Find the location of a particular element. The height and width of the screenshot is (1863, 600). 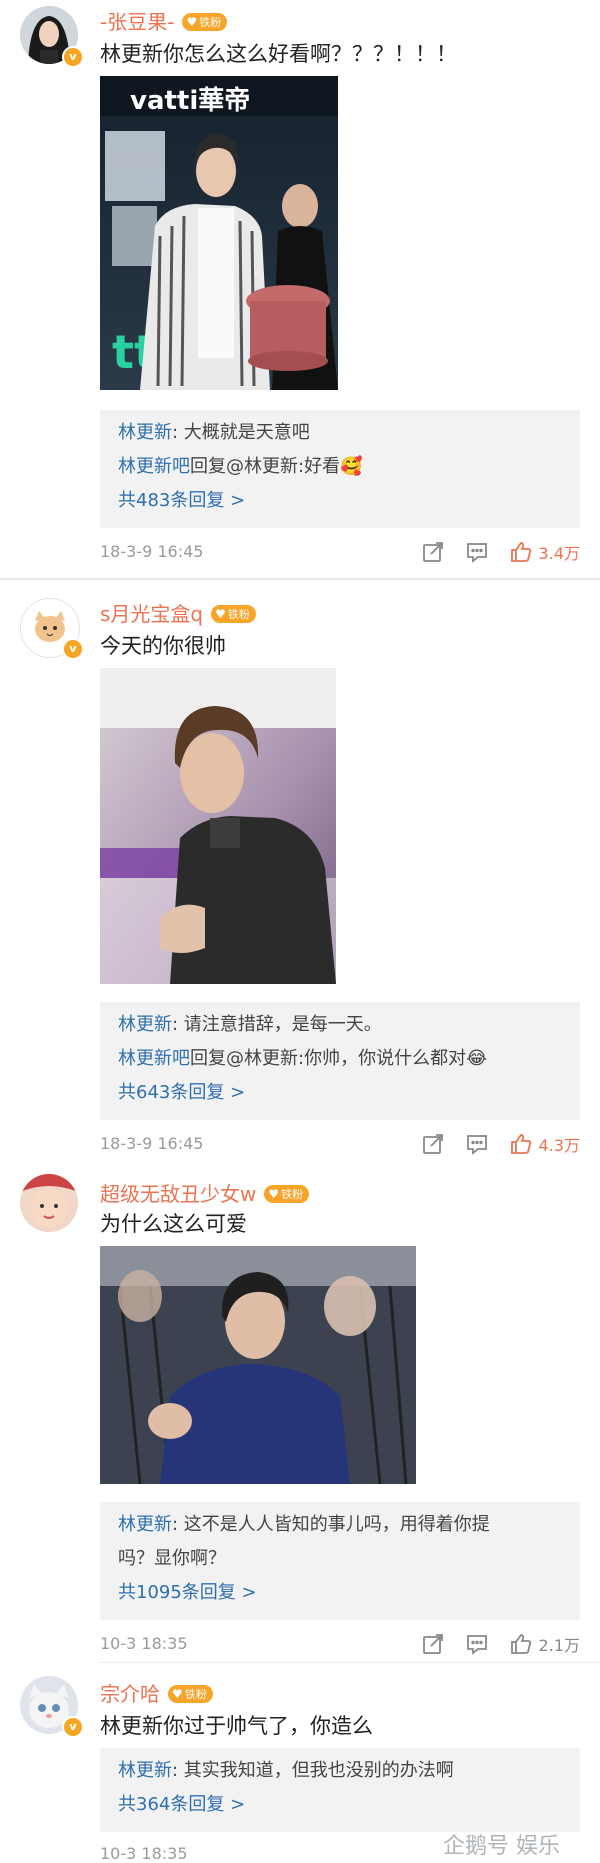

comment-text: 今天的你很帅 is located at coordinates (163, 646).